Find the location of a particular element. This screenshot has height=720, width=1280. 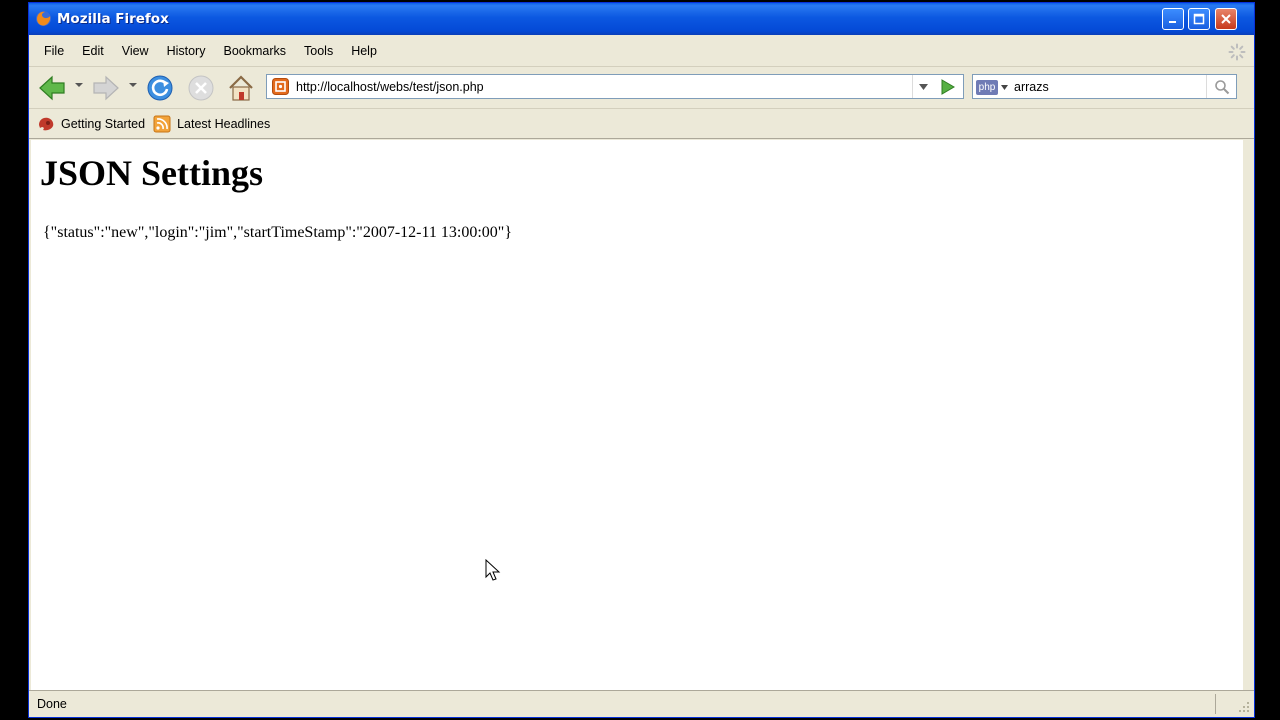

maximize-icon is located at coordinates (1199, 19).